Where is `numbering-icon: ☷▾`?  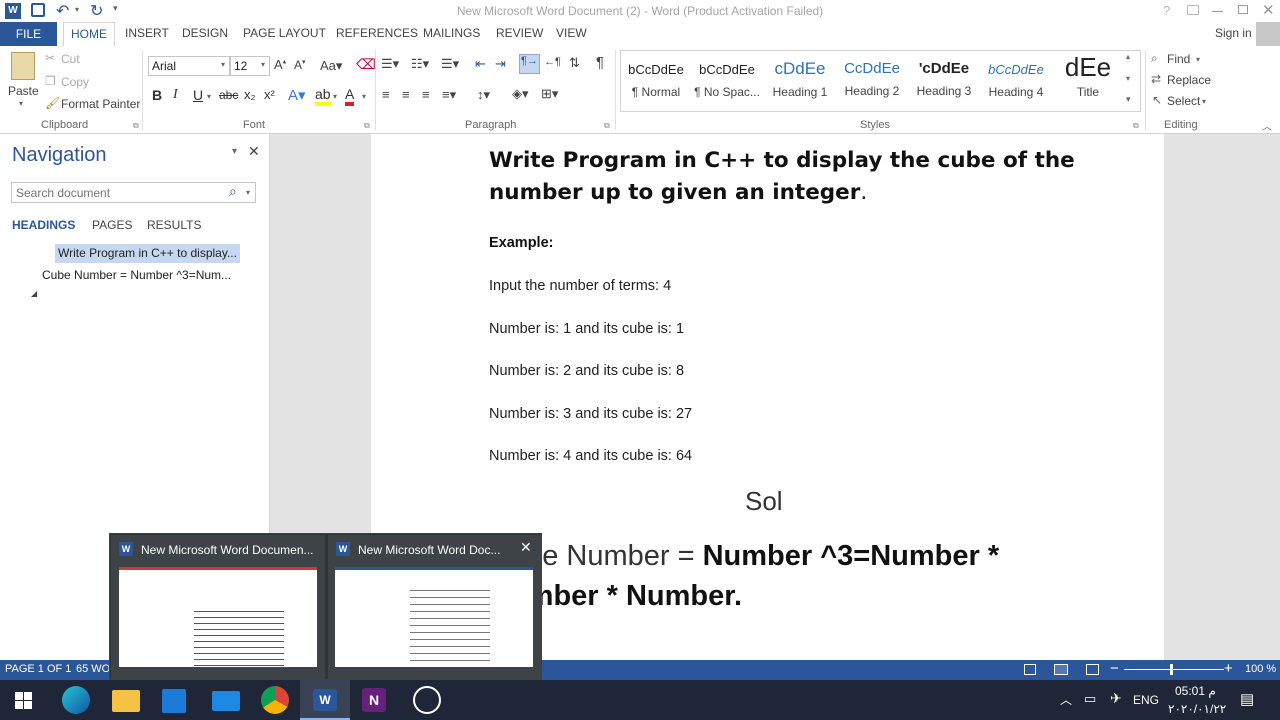
numbering-icon: ☷▾ is located at coordinates (420, 64).